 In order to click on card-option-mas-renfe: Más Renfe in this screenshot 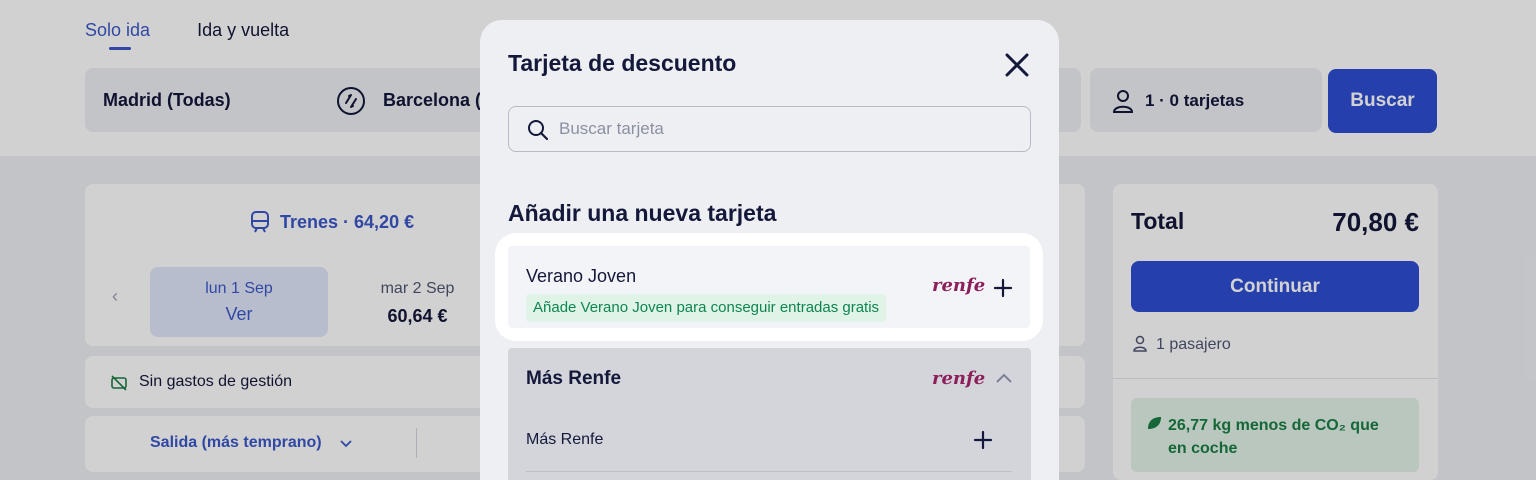, I will do `click(564, 440)`.